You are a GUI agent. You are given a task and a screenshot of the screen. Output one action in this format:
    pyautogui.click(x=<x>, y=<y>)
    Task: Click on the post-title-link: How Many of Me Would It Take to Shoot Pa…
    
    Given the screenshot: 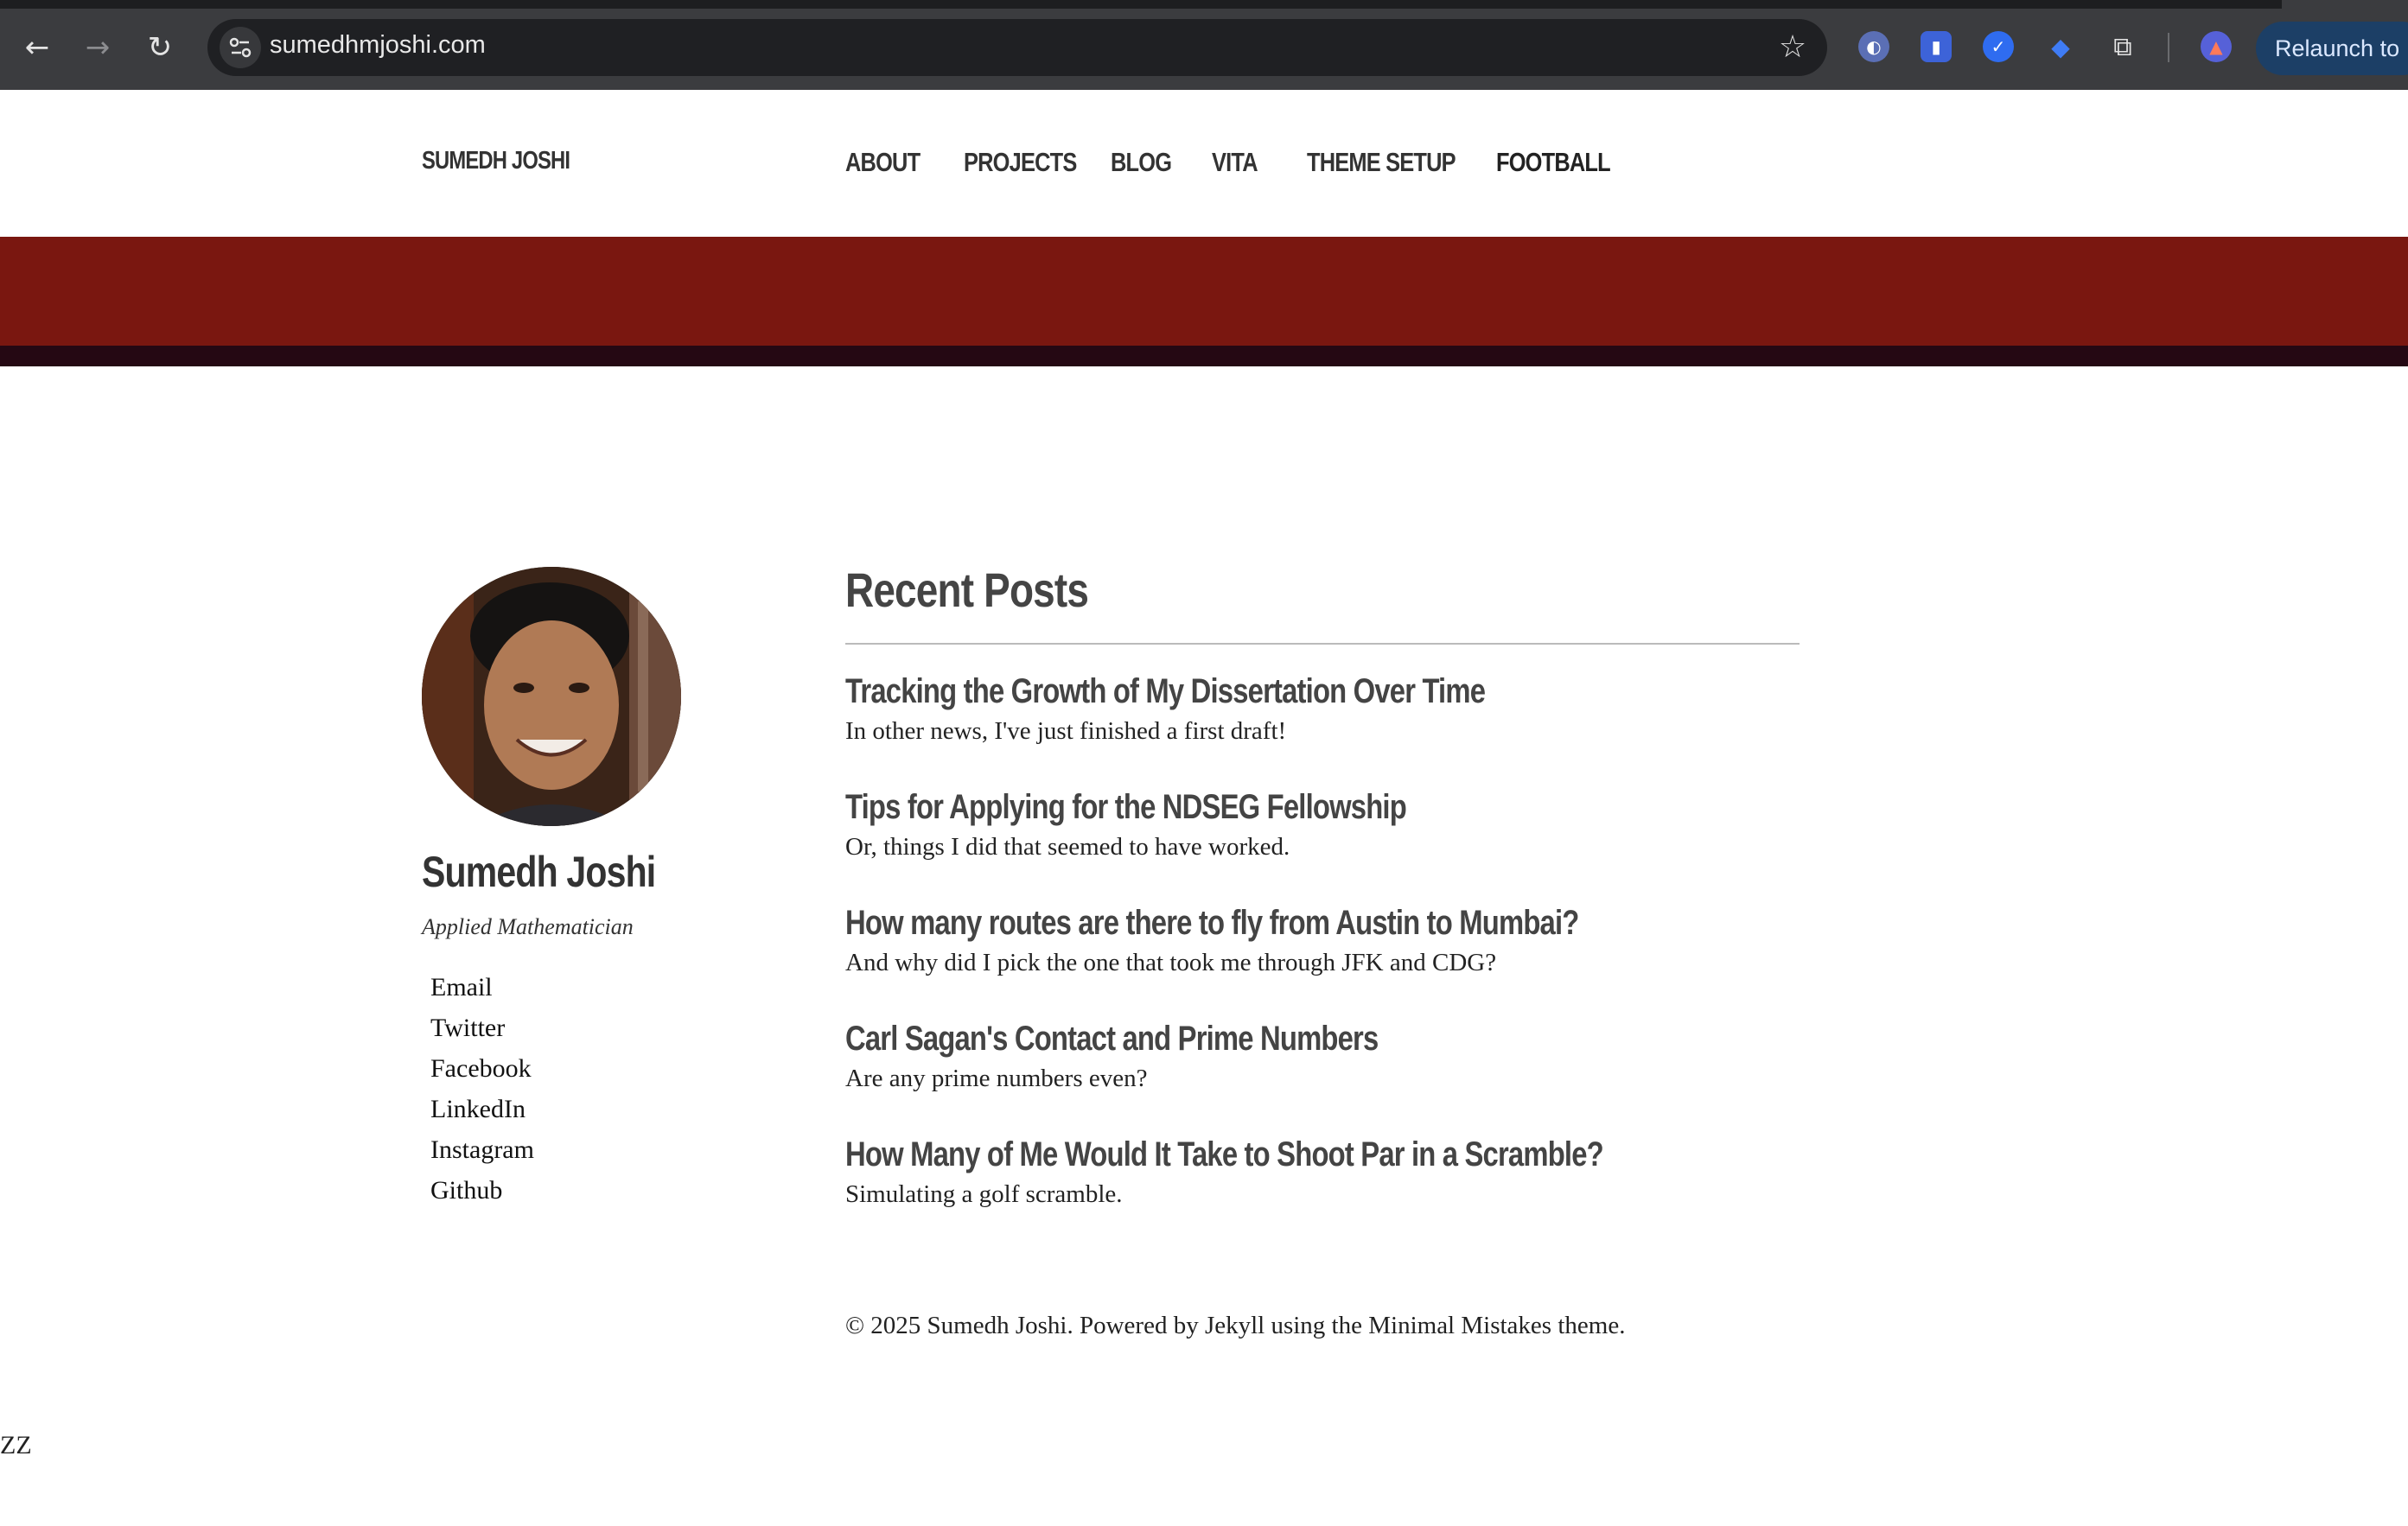 What is the action you would take?
    pyautogui.click(x=1224, y=1154)
    